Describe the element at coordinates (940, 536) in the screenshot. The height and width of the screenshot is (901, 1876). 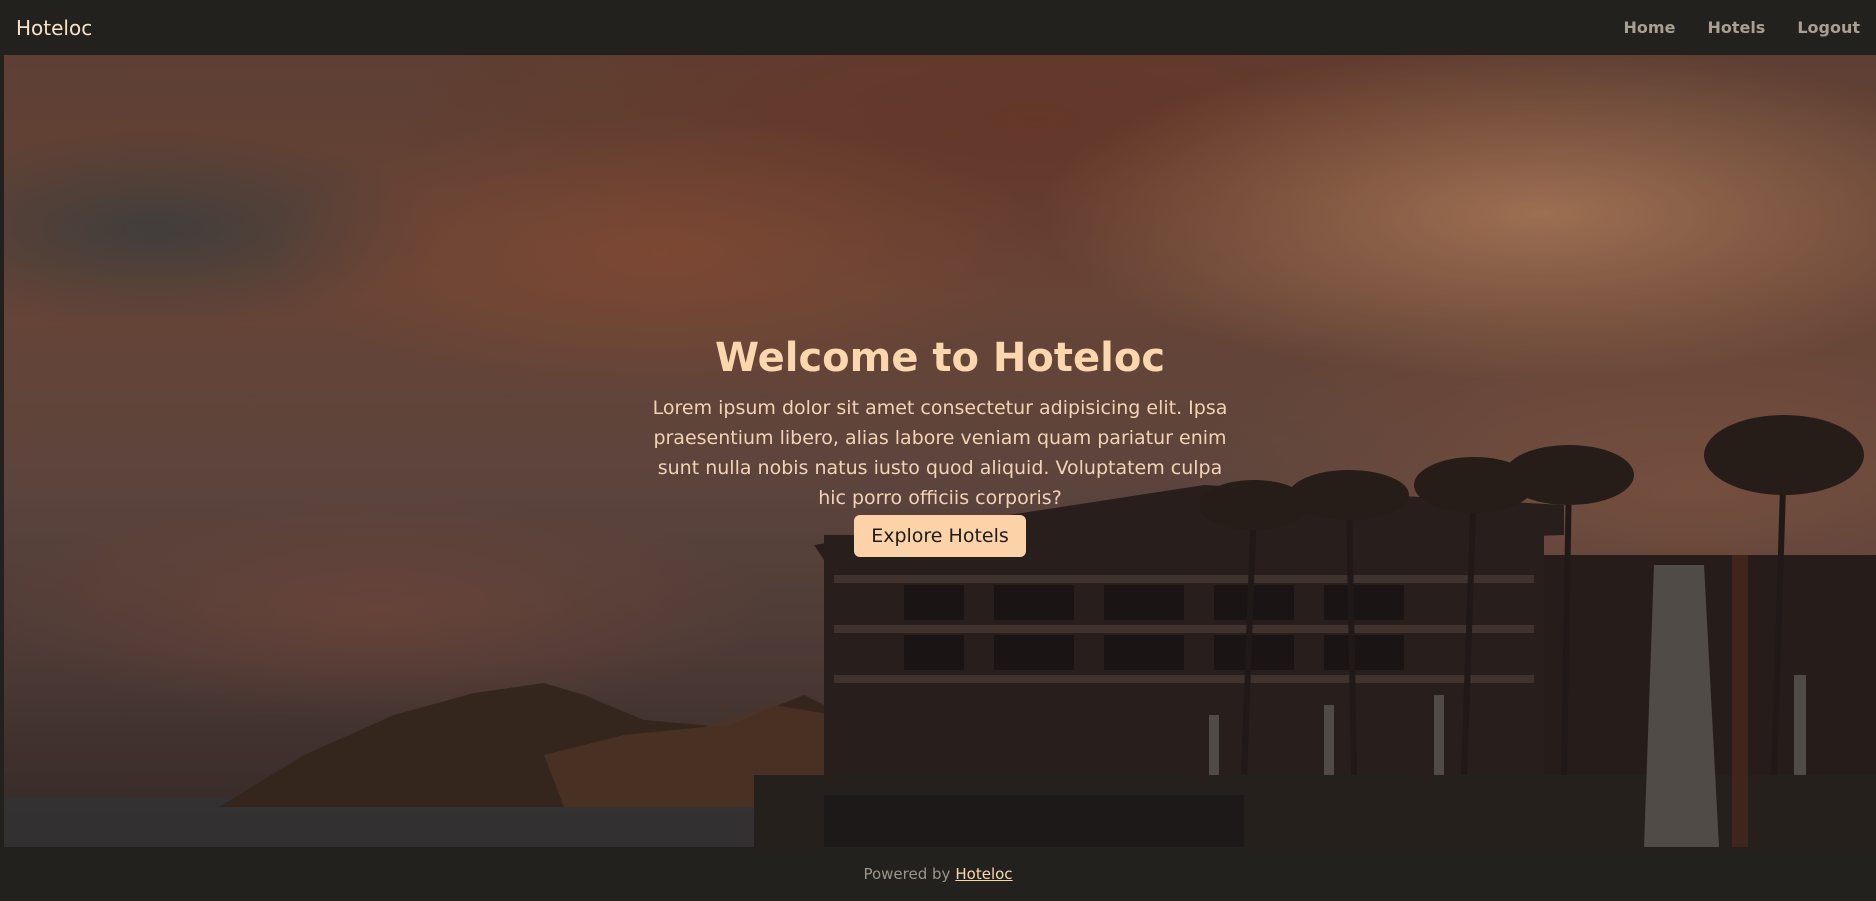
I see `explore-hotels-button: Explore Hotels` at that location.